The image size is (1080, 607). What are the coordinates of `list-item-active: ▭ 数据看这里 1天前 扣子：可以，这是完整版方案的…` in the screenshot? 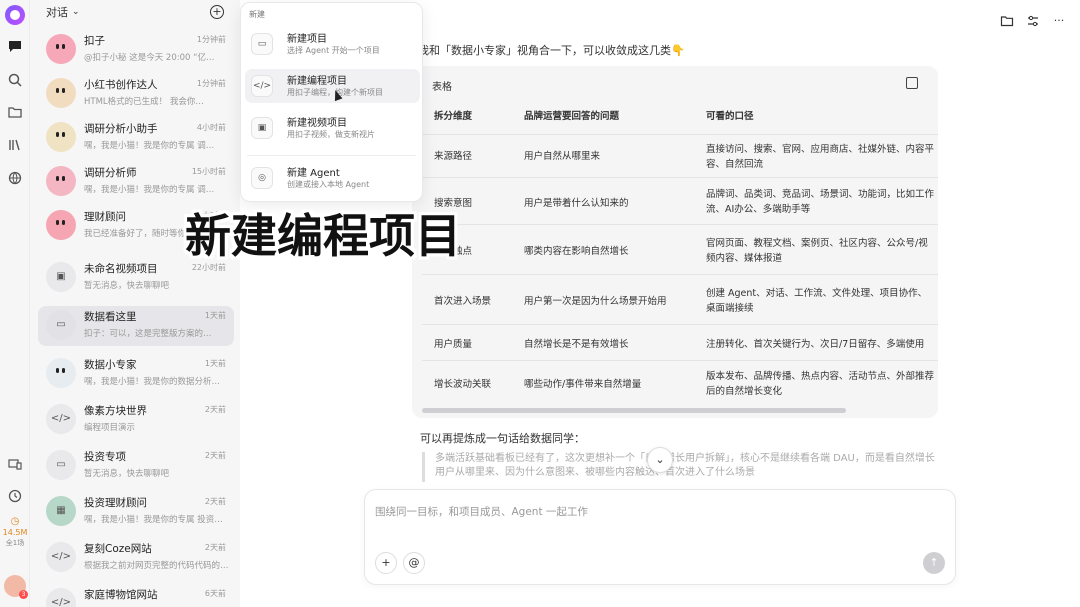 It's located at (136, 326).